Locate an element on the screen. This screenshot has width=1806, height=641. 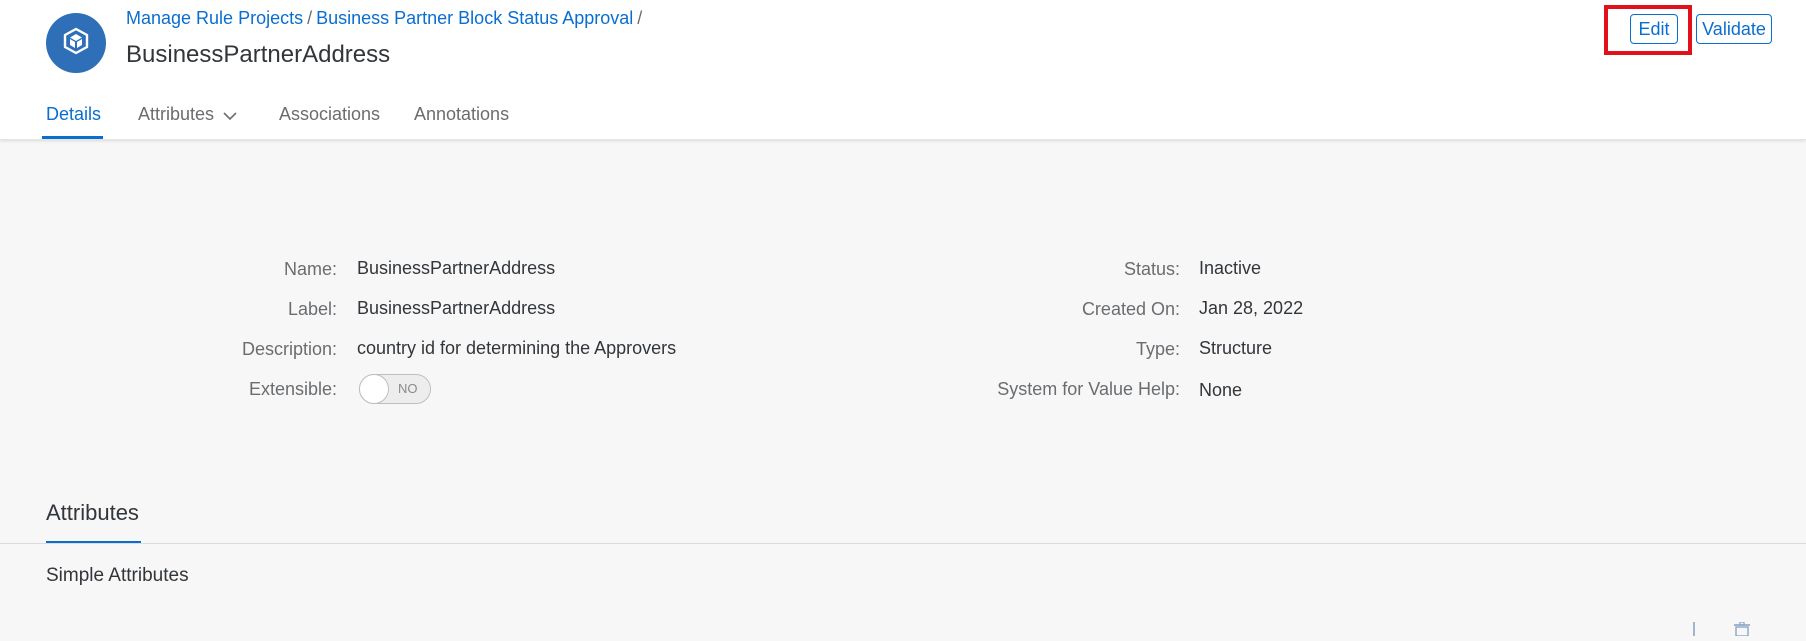
extensible-toggle: NO is located at coordinates (395, 389).